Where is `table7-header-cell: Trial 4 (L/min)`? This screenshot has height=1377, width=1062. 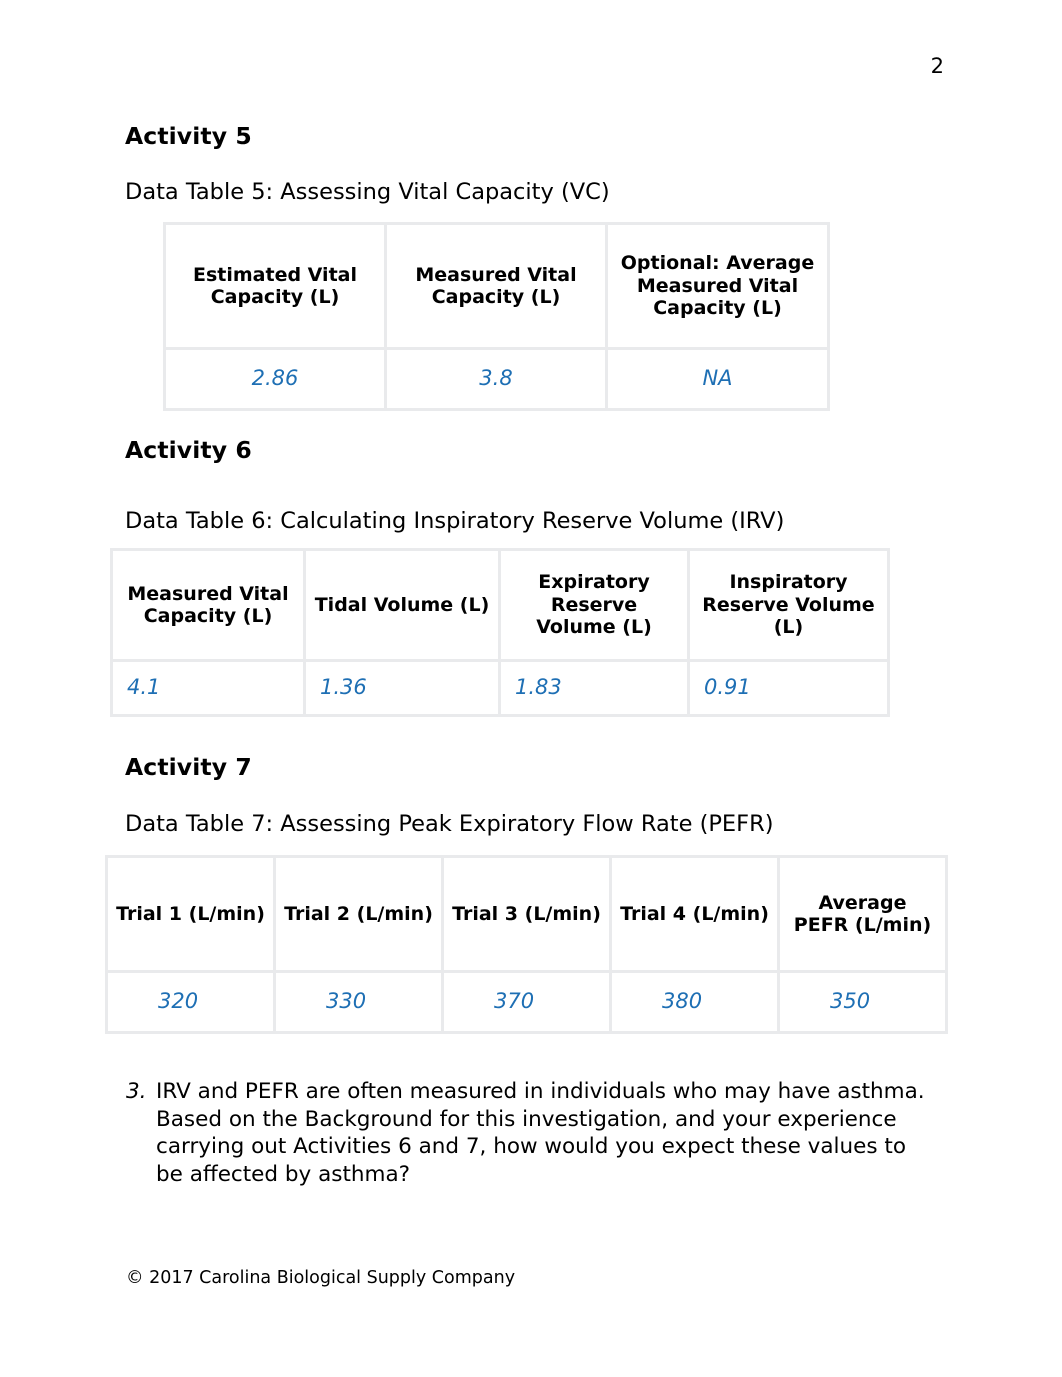
table7-header-cell: Trial 4 (L/min) is located at coordinates (694, 914).